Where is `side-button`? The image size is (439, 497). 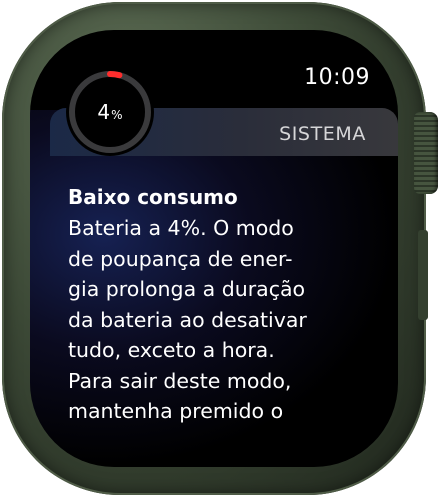 side-button is located at coordinates (423, 275).